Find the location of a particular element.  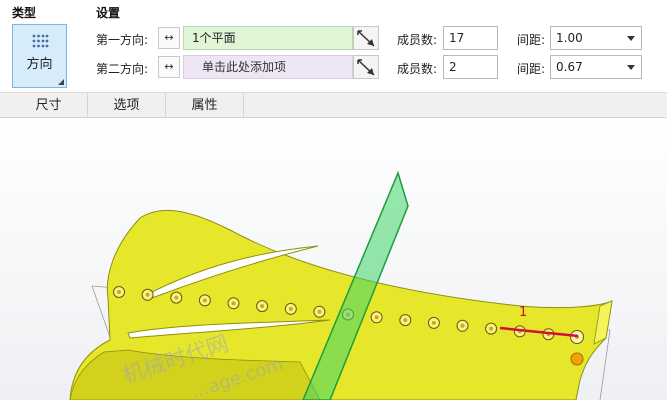

direction1-both-arrows-icon: ↔ is located at coordinates (169, 38).